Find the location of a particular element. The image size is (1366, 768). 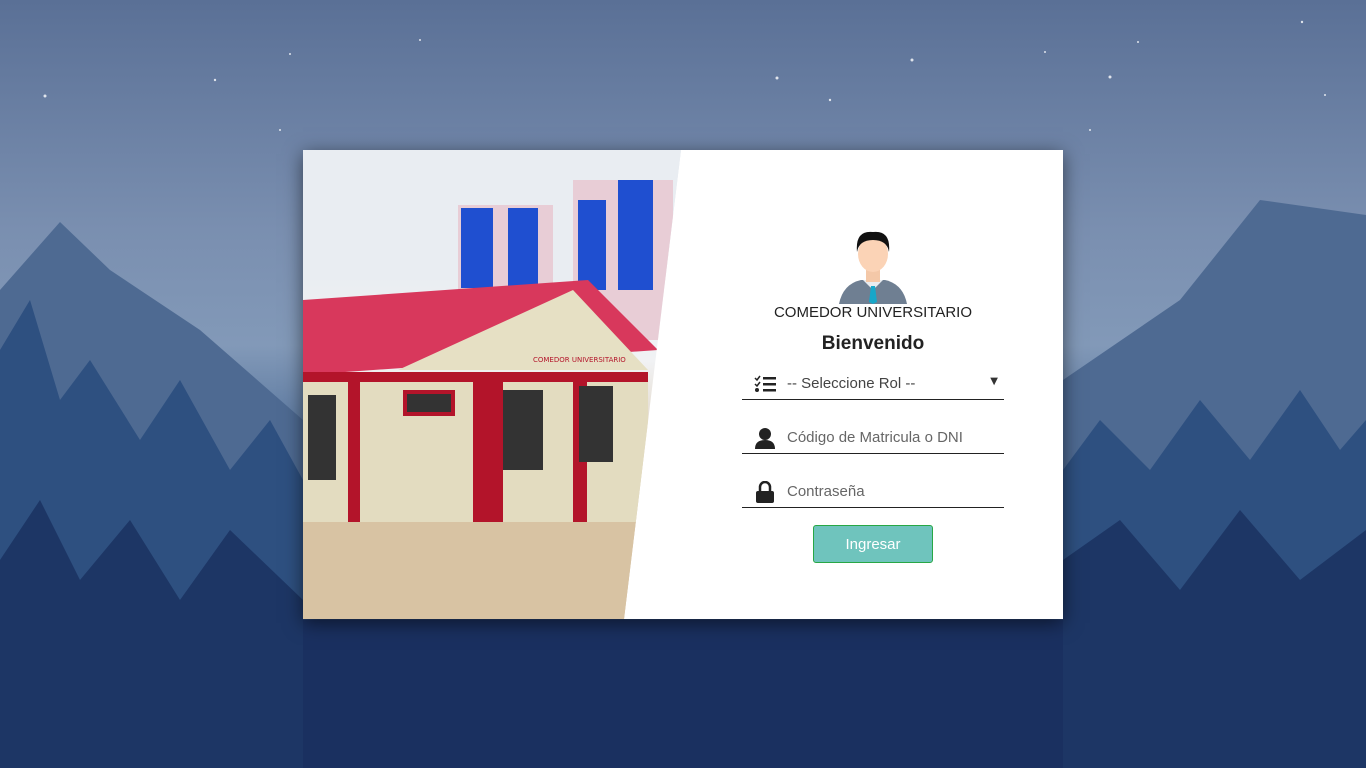

user-icon is located at coordinates (764, 438).